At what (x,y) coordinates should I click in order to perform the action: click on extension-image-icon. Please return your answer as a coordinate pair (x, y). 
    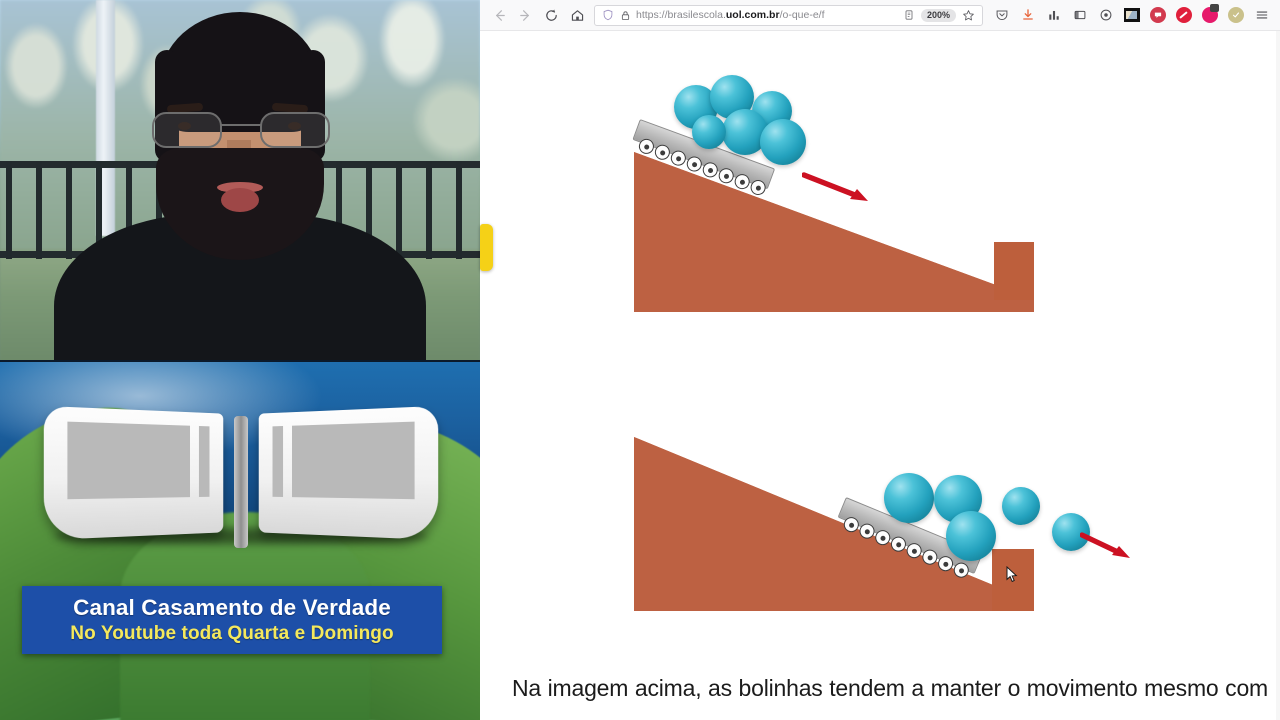
    Looking at the image, I should click on (1131, 15).